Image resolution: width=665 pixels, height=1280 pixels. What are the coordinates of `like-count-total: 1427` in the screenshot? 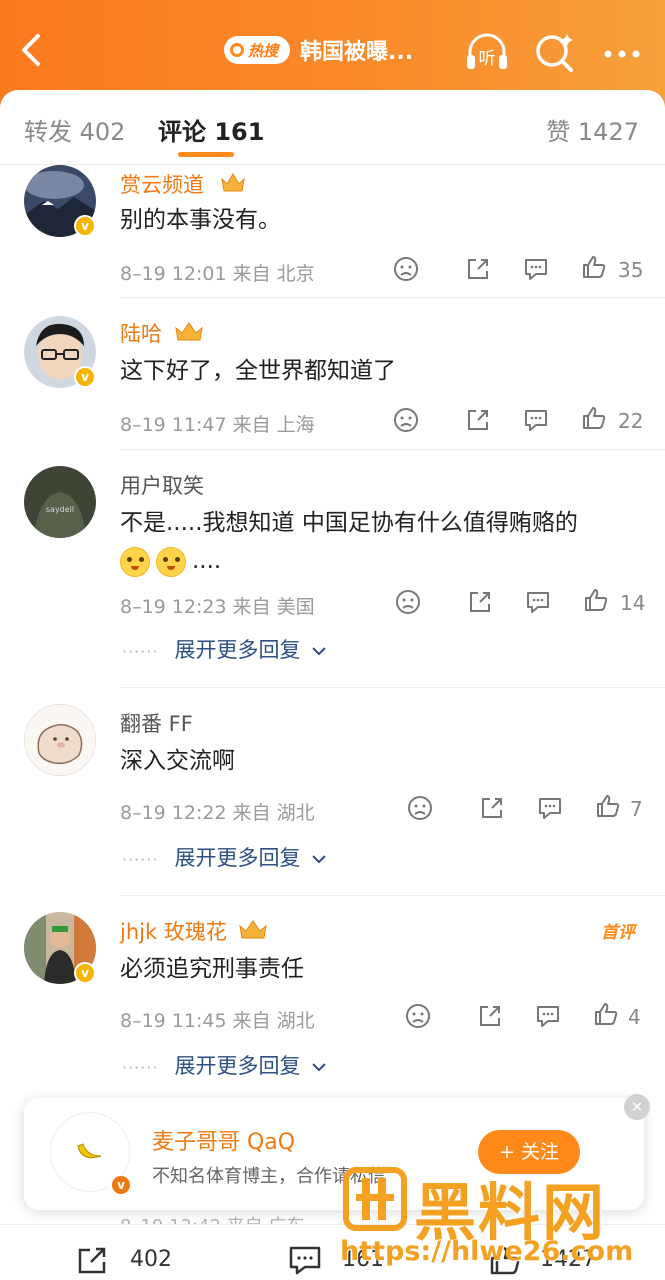 It's located at (568, 1259).